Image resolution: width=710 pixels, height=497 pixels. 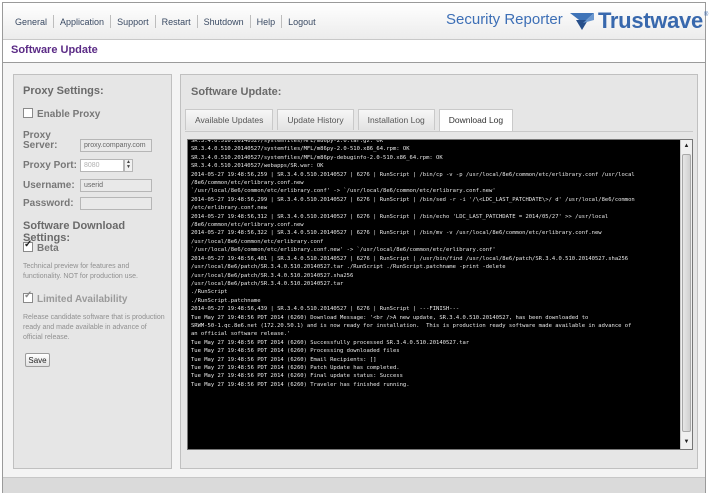 What do you see at coordinates (116, 203) in the screenshot?
I see `password-field` at bounding box center [116, 203].